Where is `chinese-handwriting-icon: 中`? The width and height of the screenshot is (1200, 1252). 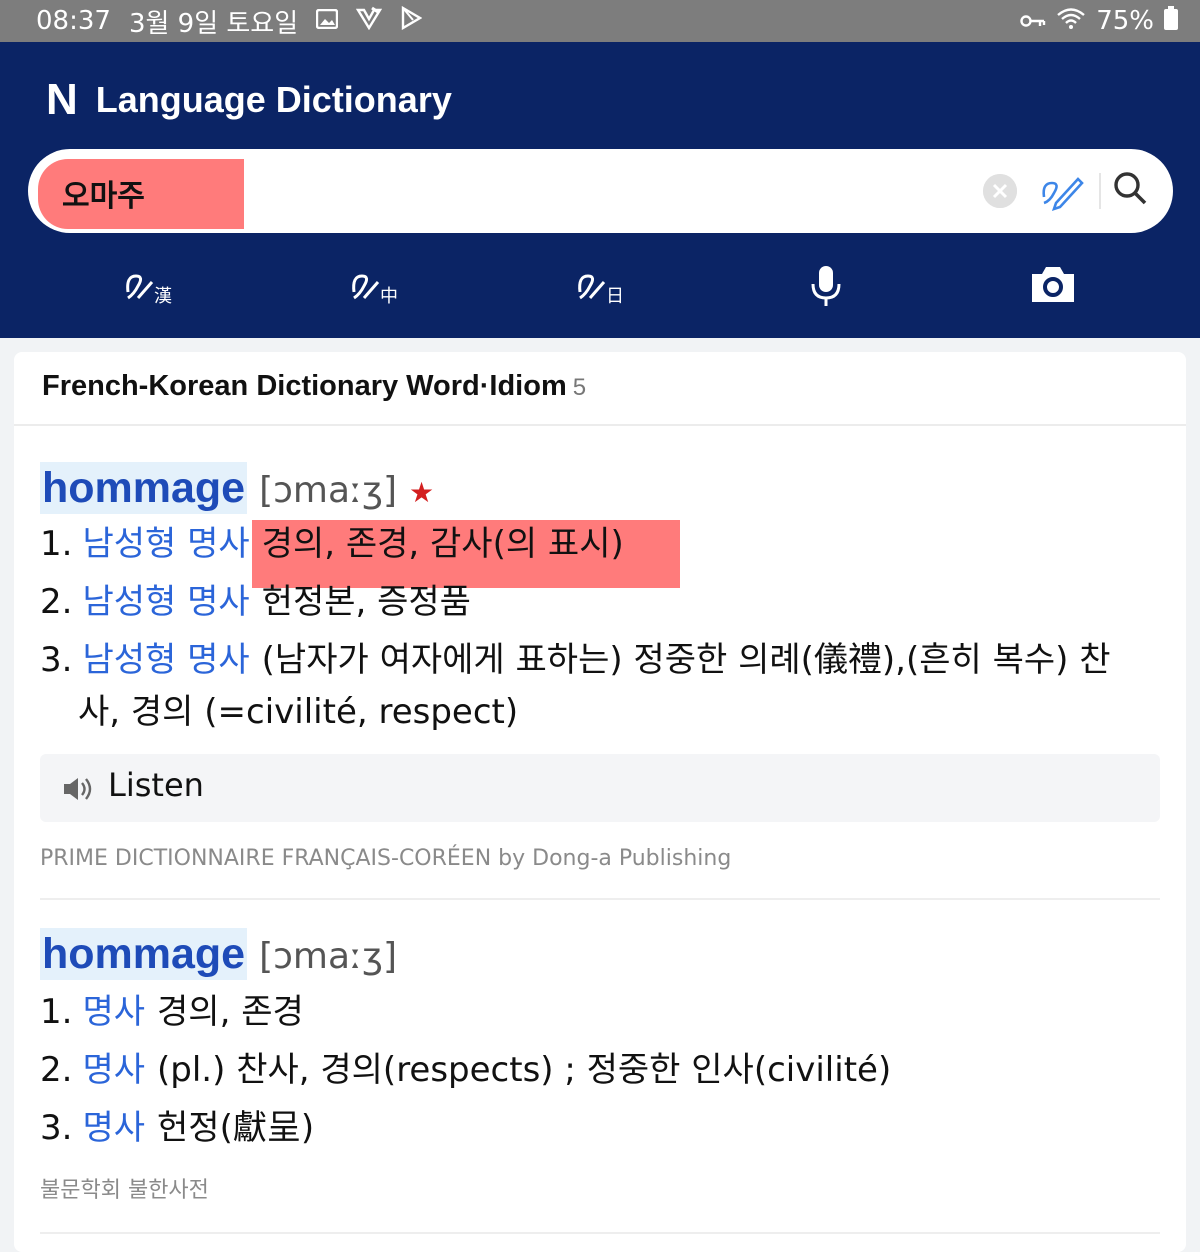
chinese-handwriting-icon: 中 is located at coordinates (375, 290).